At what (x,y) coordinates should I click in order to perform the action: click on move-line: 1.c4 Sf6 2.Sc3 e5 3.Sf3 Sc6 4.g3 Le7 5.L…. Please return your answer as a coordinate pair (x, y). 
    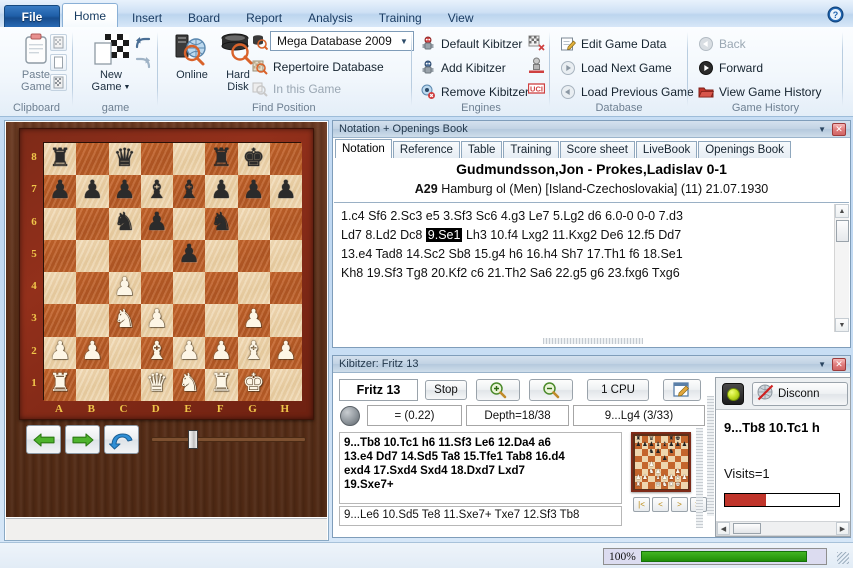
    Looking at the image, I should click on (589, 216).